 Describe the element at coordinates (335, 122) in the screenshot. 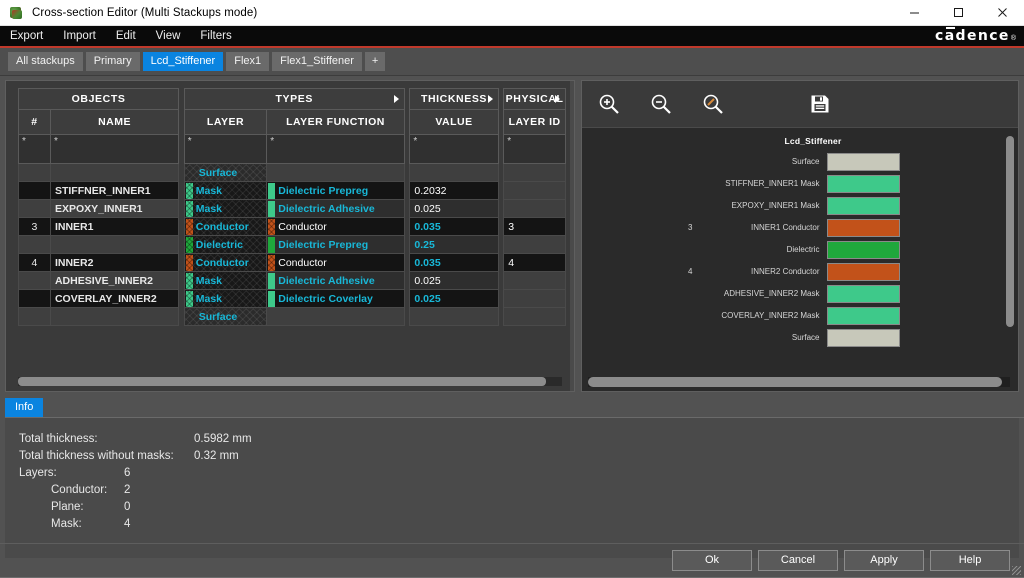

I see `column-header-layer-function: LAYER FUNCTION` at that location.